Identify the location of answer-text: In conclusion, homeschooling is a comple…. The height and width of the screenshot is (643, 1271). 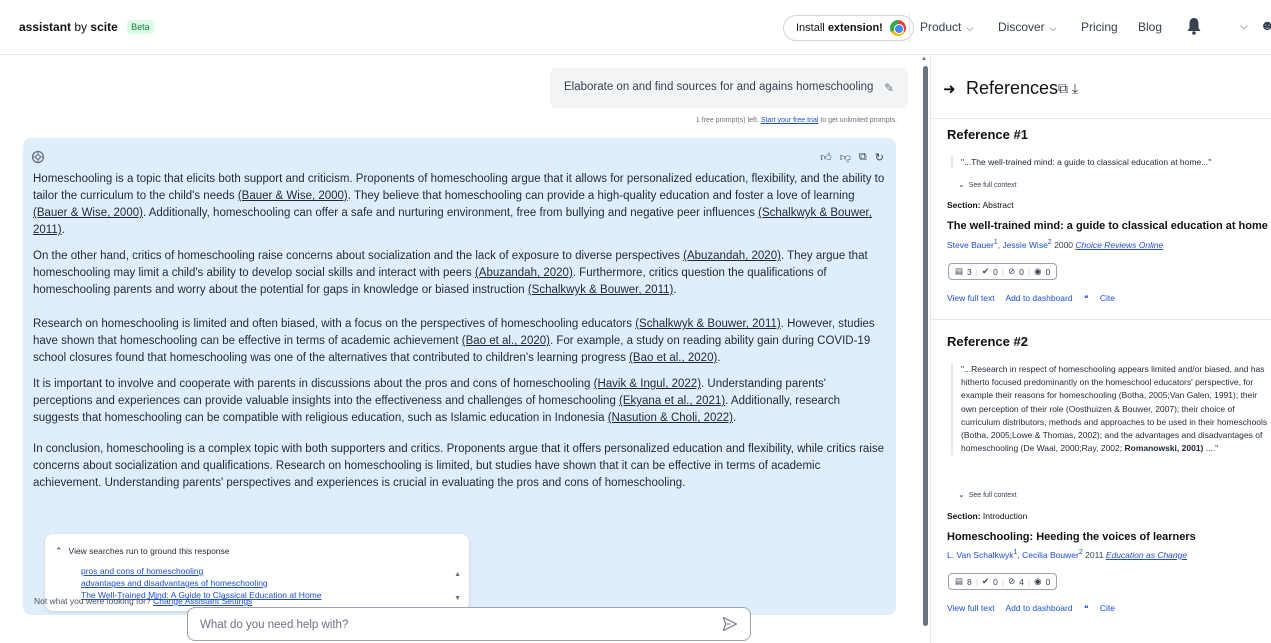
(459, 466).